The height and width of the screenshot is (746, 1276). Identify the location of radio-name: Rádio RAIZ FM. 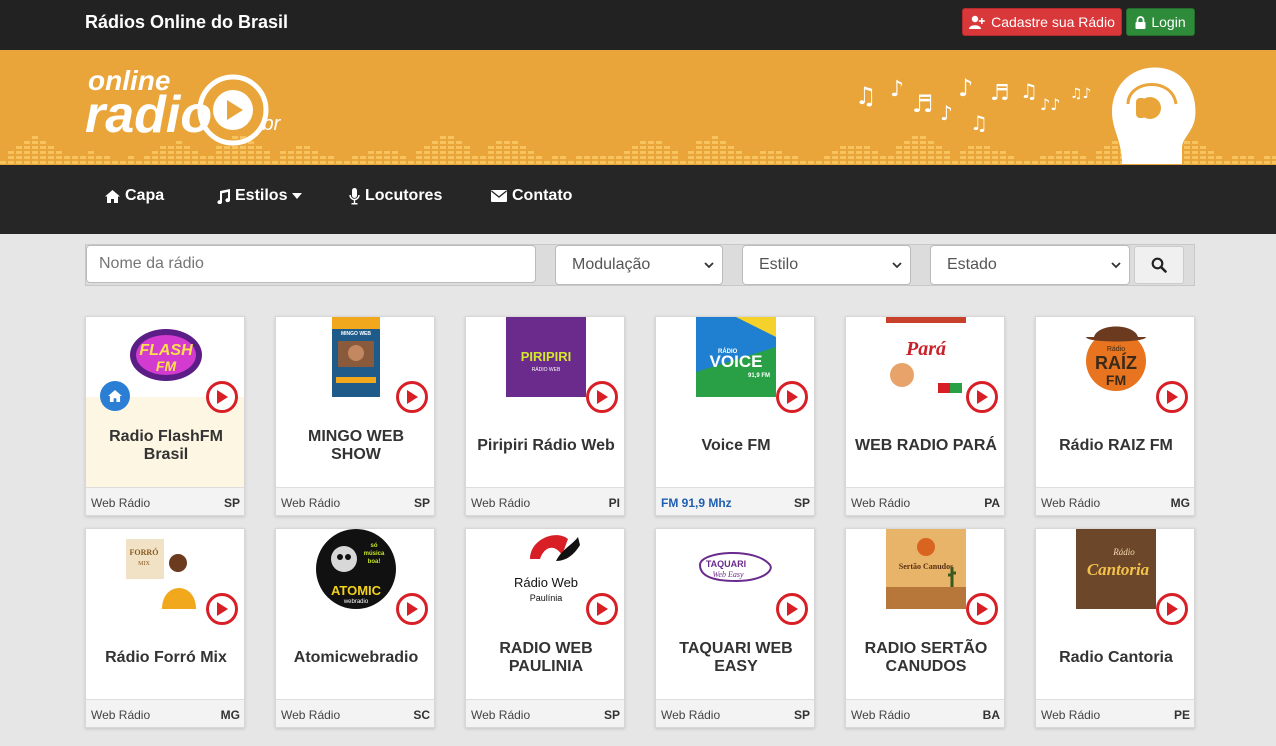
(1116, 446).